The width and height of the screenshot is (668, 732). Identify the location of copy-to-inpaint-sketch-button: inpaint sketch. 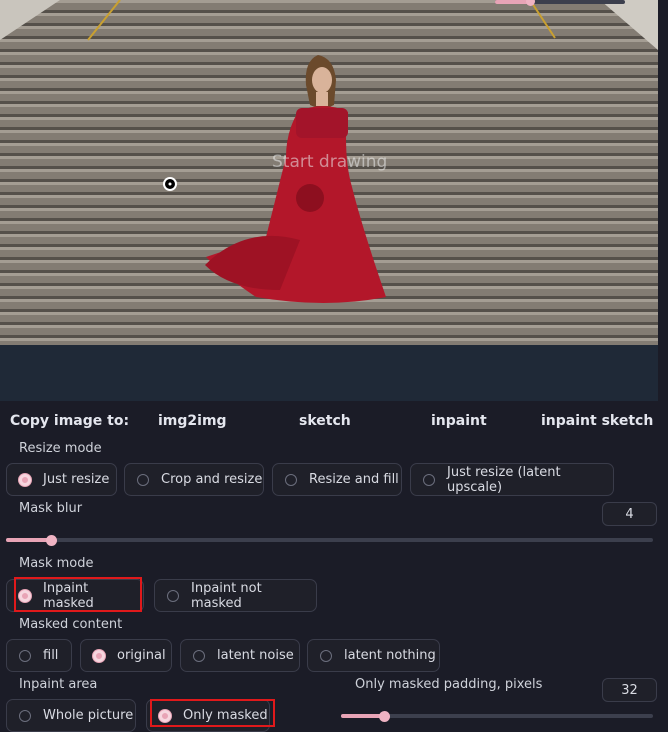
(597, 421).